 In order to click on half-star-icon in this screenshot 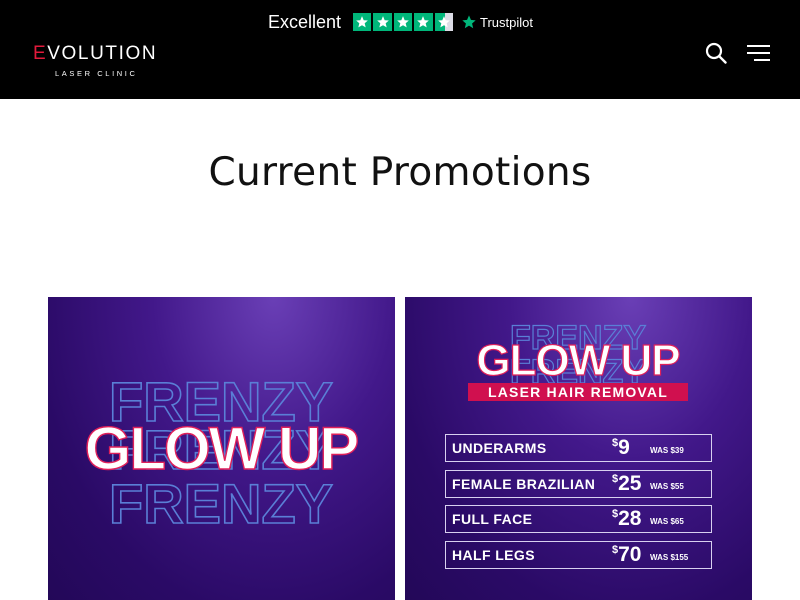, I will do `click(443, 22)`.